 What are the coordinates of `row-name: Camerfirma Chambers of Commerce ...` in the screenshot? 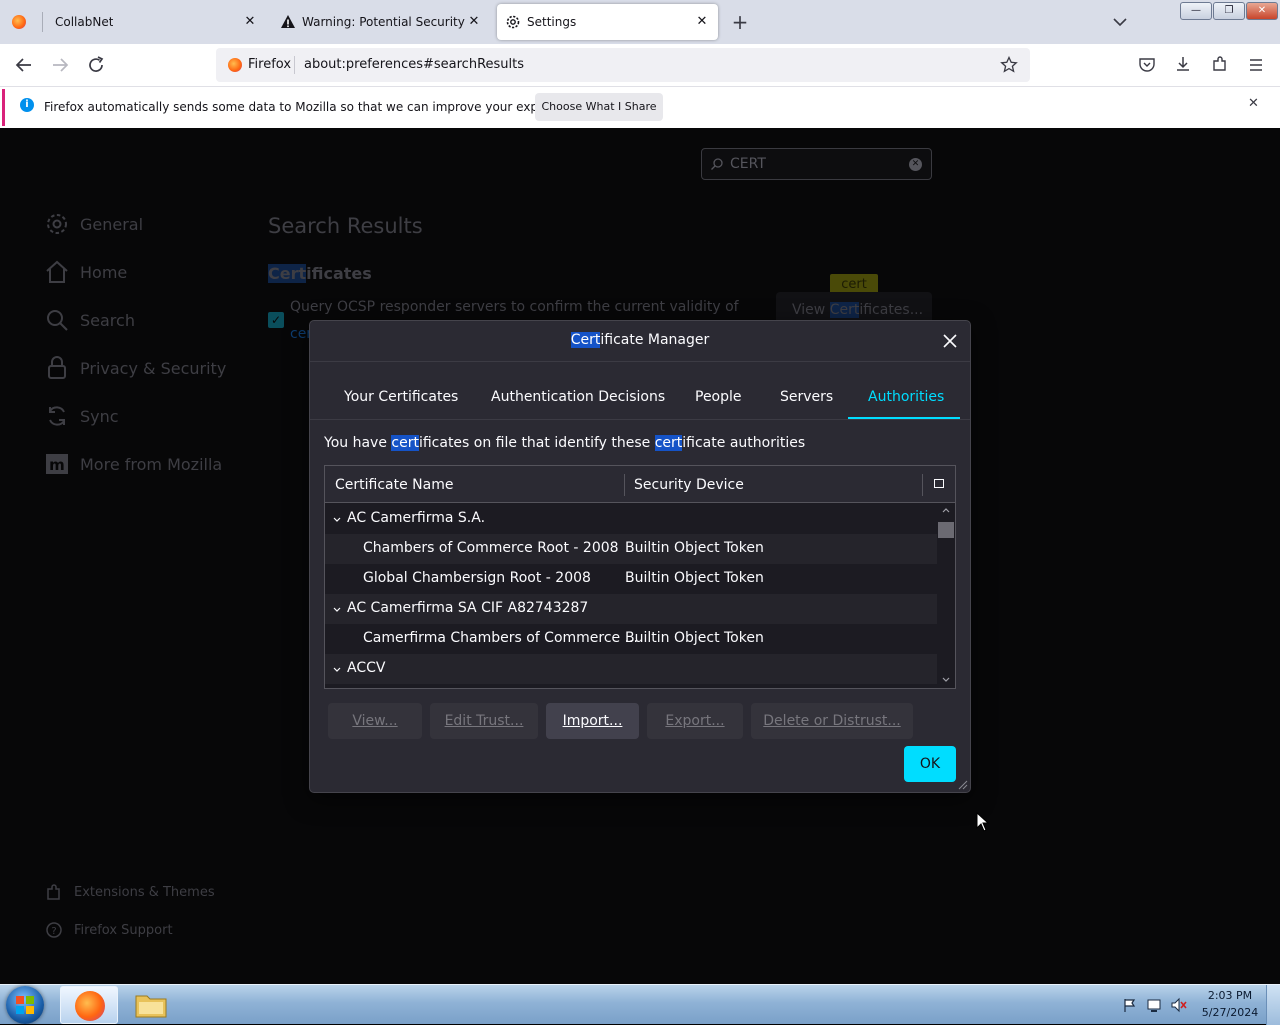 It's located at (500, 638).